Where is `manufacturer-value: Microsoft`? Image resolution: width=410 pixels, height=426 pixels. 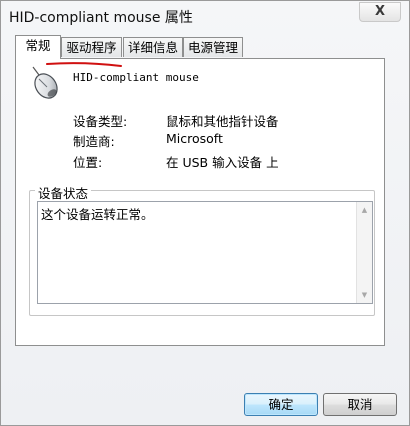 manufacturer-value: Microsoft is located at coordinates (194, 138).